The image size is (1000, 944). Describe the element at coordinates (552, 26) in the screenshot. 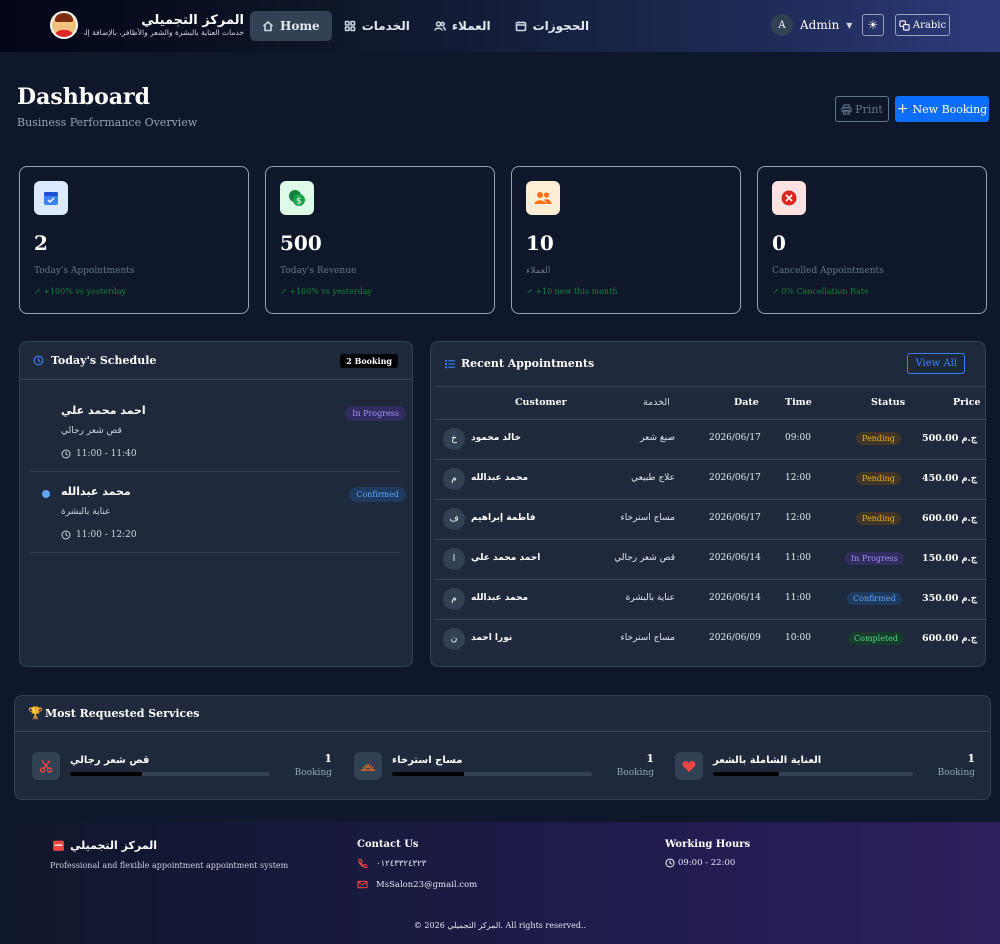

I see `nav-bookings: الحجوزات` at that location.